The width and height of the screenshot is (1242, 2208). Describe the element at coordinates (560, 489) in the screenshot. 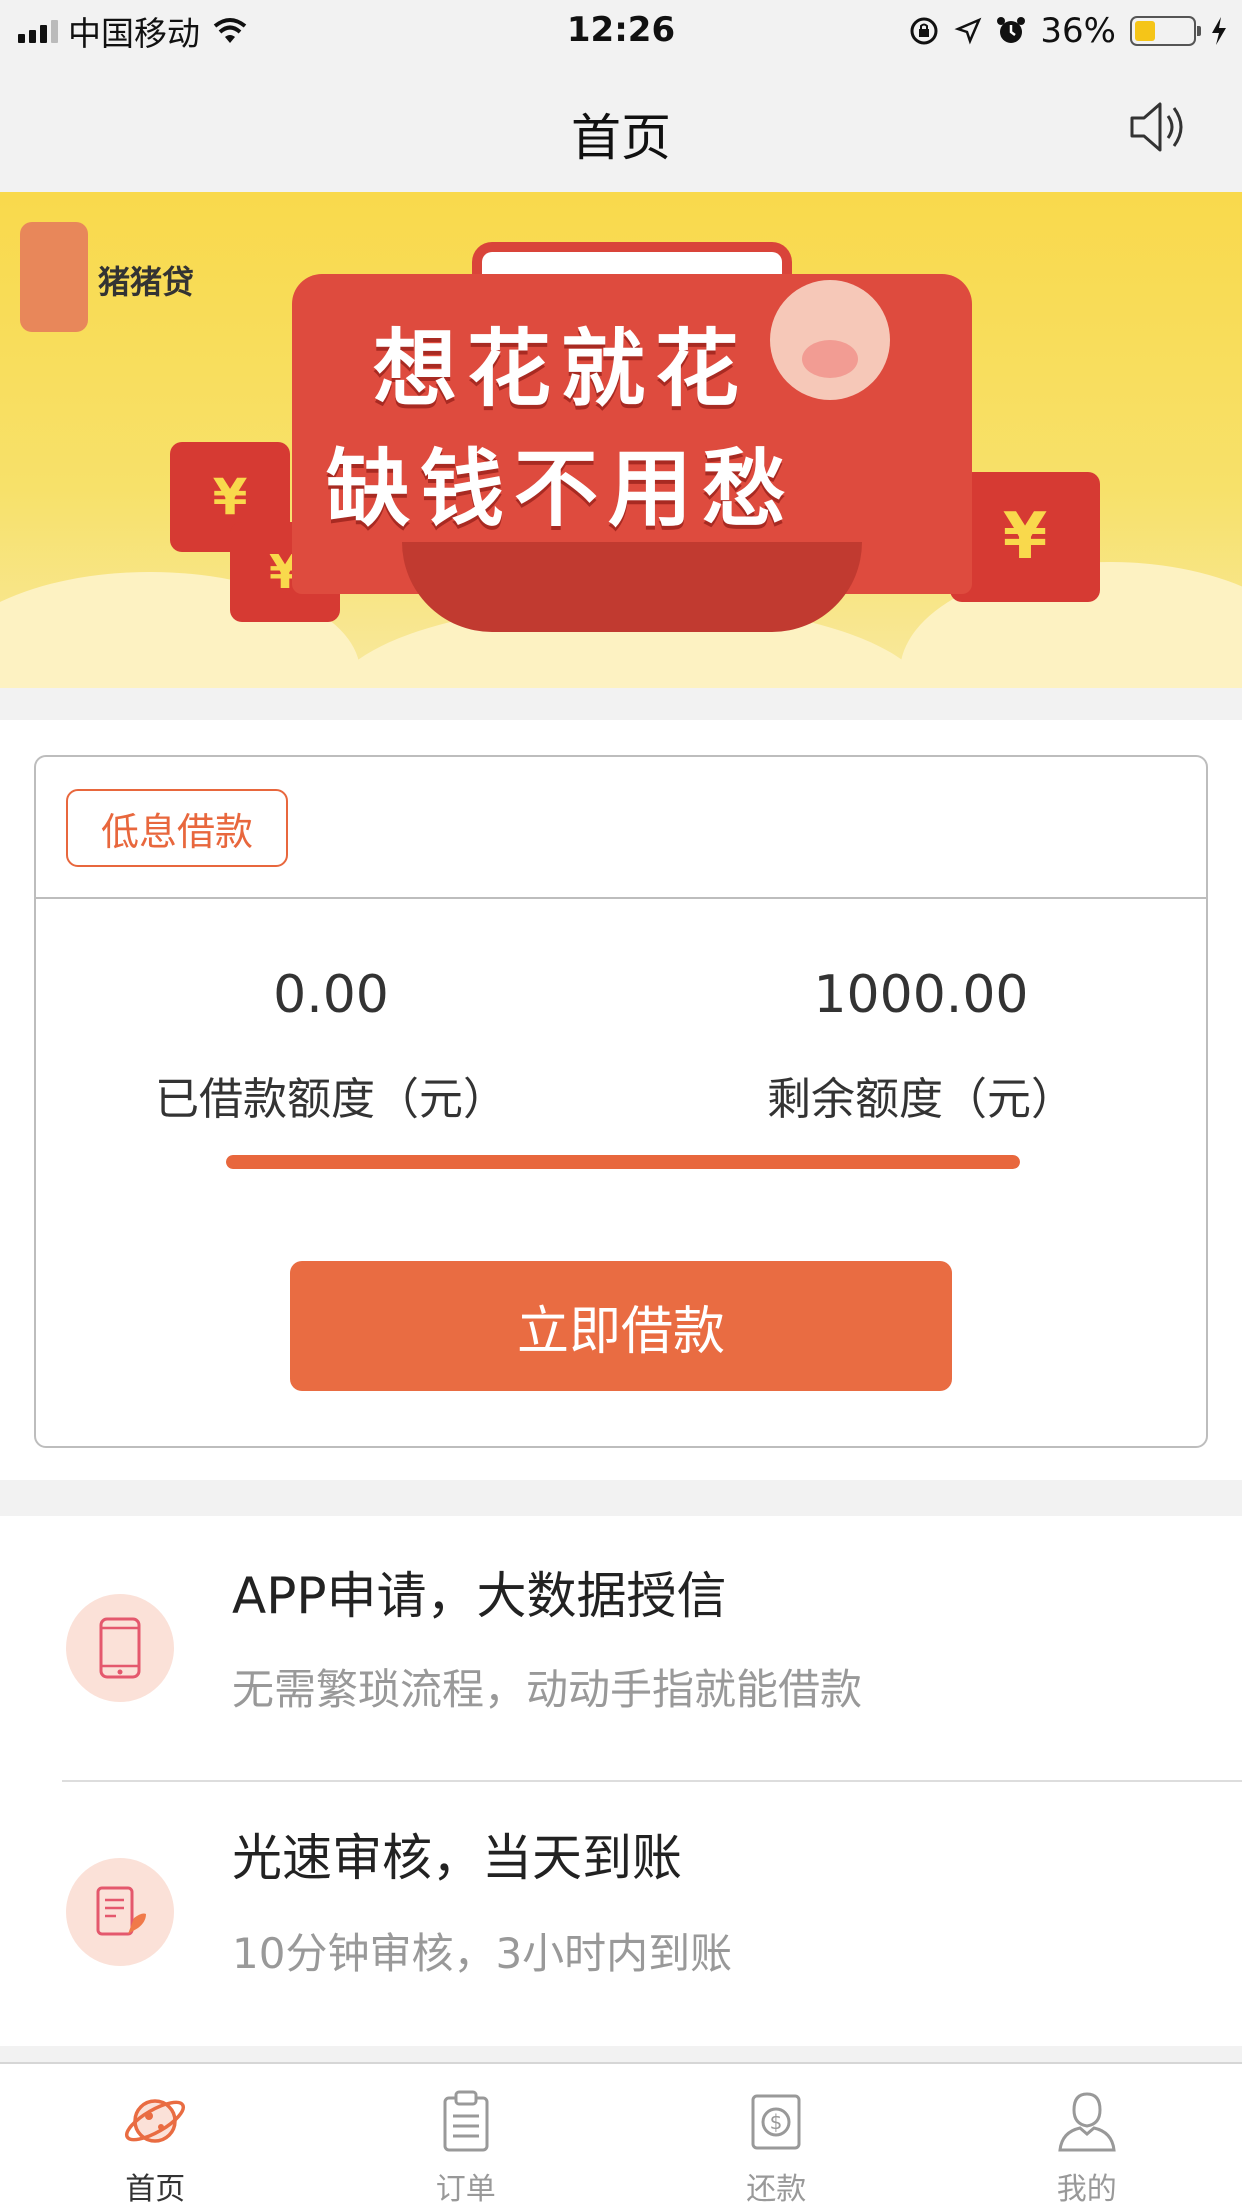

I see `banner-slogan-line2: 缺钱不用愁` at that location.